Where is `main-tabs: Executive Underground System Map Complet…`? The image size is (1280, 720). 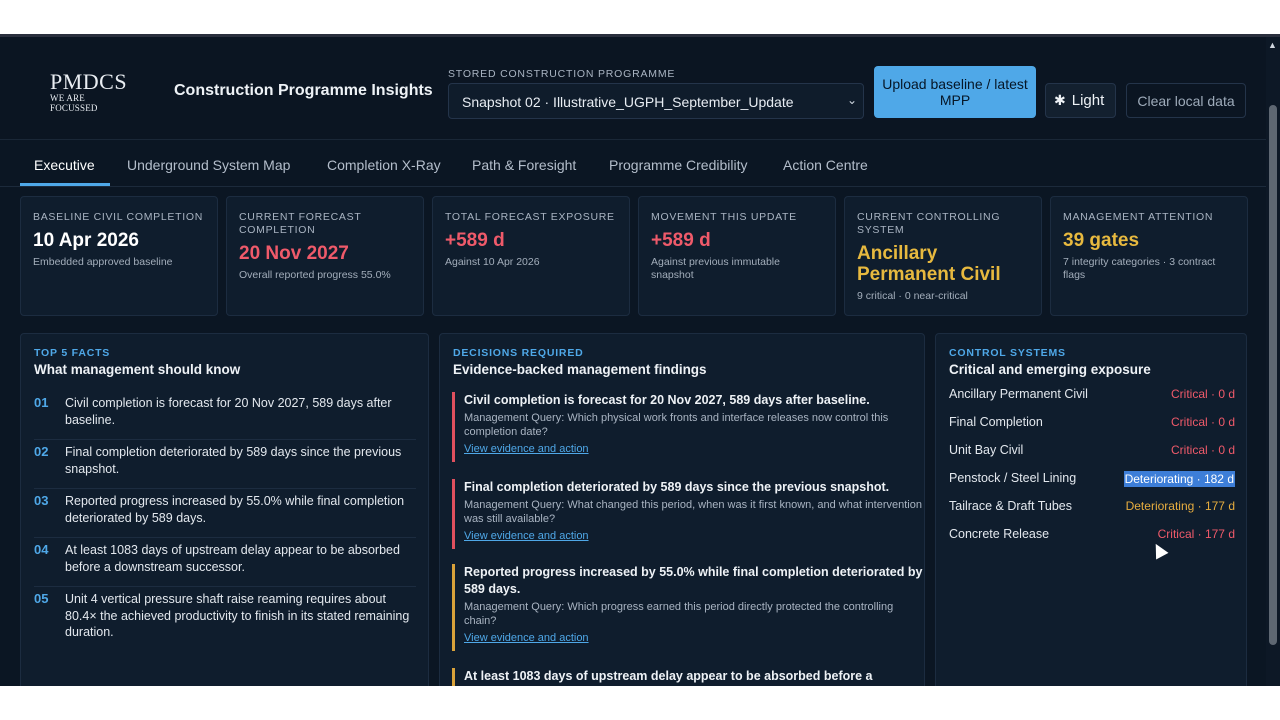
main-tabs: Executive Underground System Map Complet… is located at coordinates (633, 165).